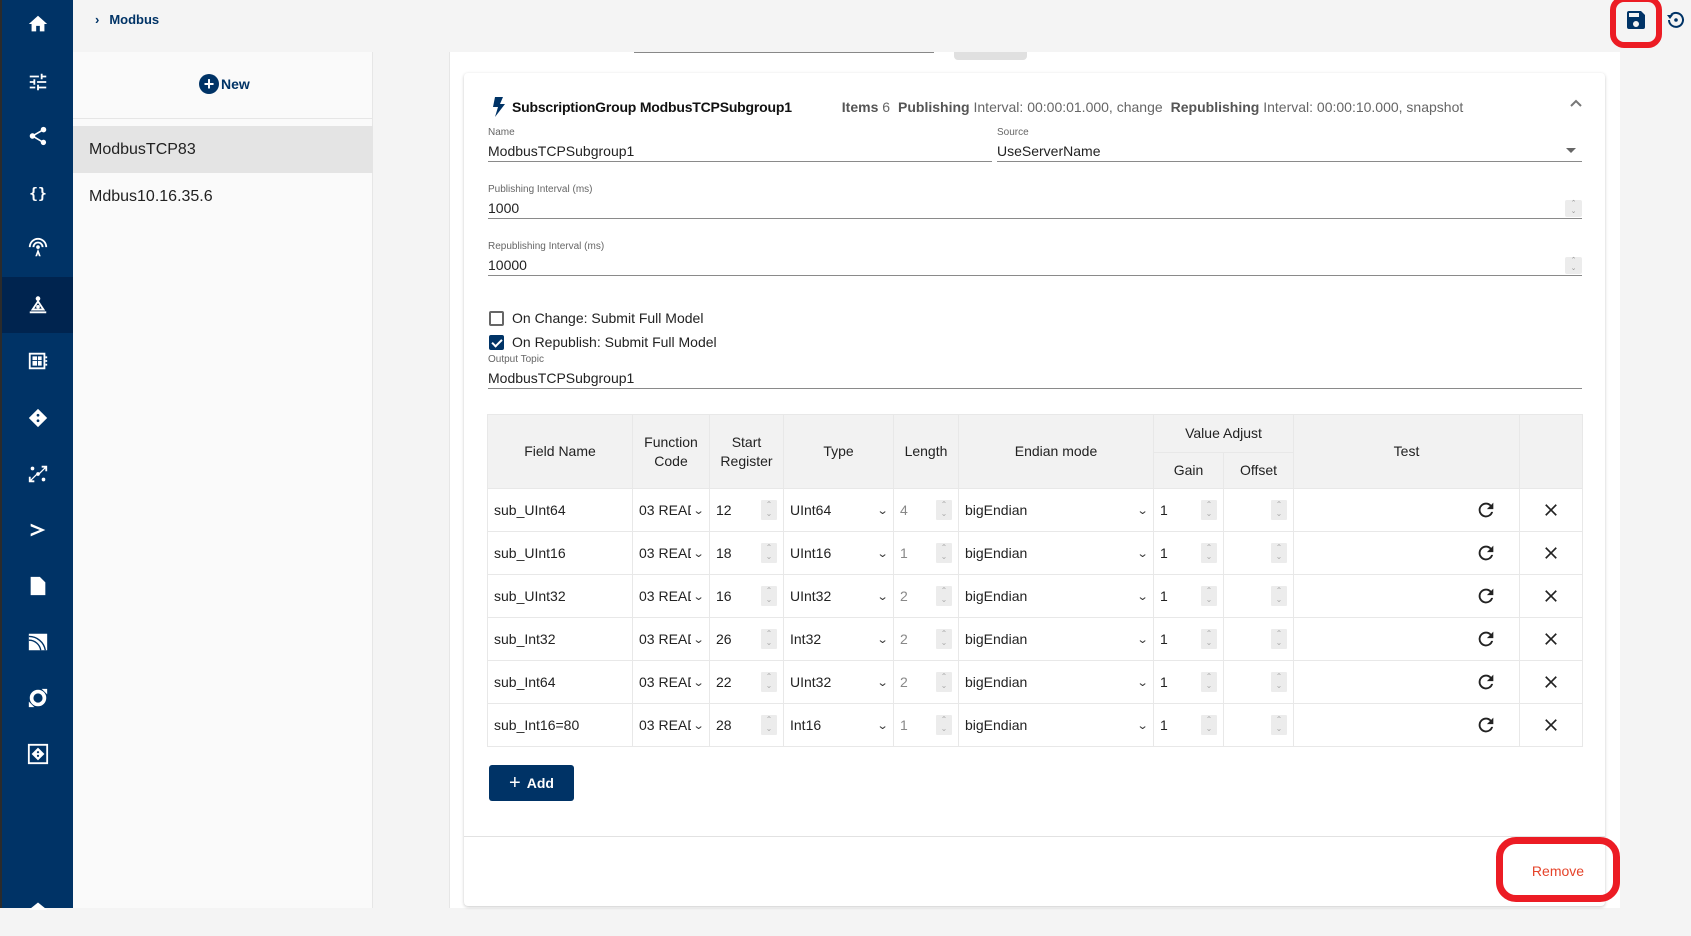 The width and height of the screenshot is (1691, 936). Describe the element at coordinates (37, 136) in the screenshot. I see `nav-connections` at that location.